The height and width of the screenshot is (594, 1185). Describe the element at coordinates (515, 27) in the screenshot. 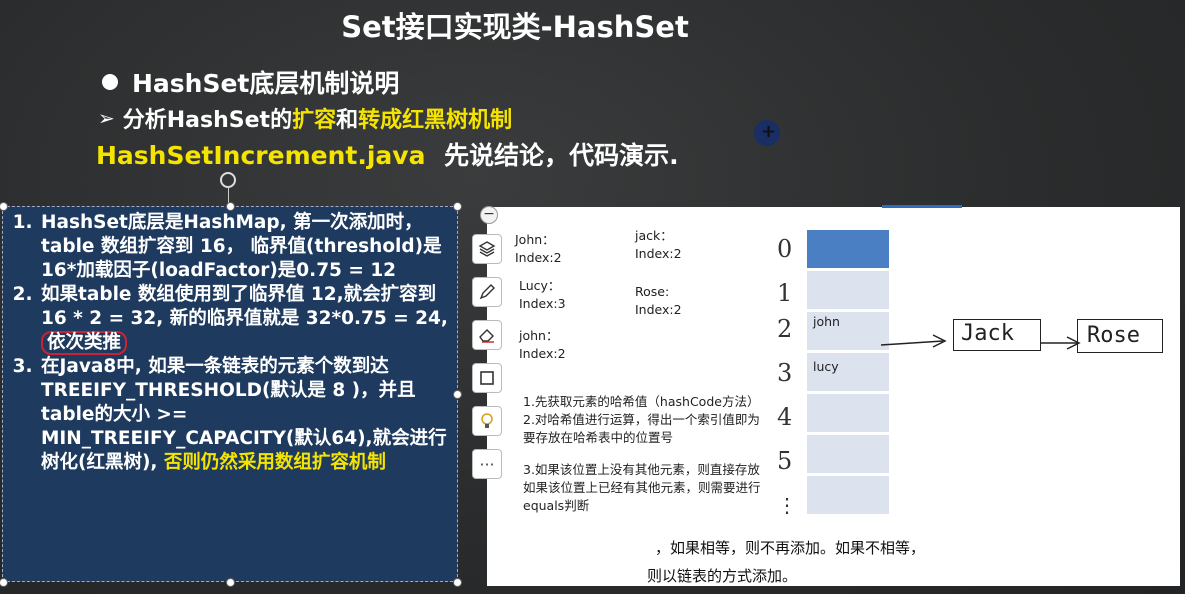

I see `slide-title: Set接口实现类-HashSet` at that location.